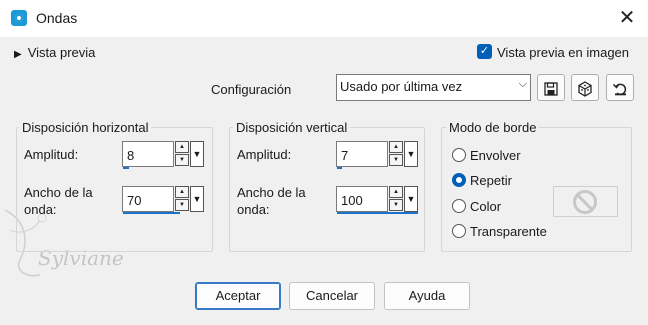 The width and height of the screenshot is (648, 325). What do you see at coordinates (271, 192) in the screenshot?
I see `v-wavelength-label-1: Ancho de la` at bounding box center [271, 192].